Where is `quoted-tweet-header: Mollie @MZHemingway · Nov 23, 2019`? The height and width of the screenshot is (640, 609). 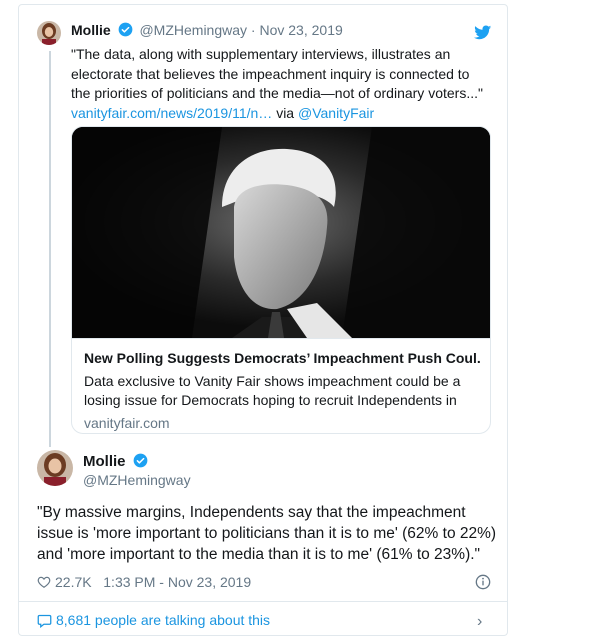 quoted-tweet-header: Mollie @MZHemingway · Nov 23, 2019 is located at coordinates (207, 30).